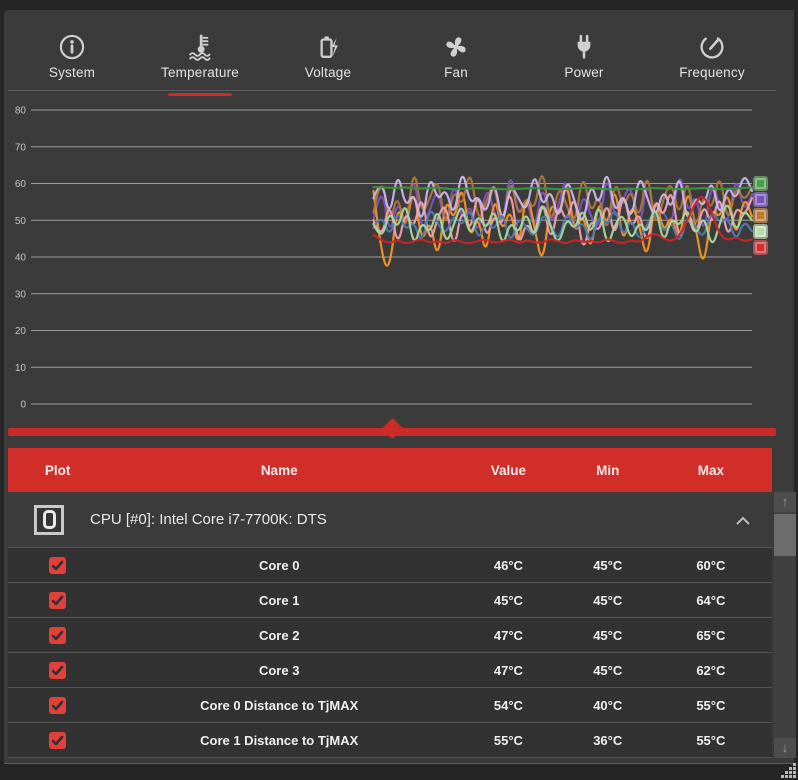 Image resolution: width=798 pixels, height=780 pixels. I want to click on row-value: 54°C, so click(508, 705).